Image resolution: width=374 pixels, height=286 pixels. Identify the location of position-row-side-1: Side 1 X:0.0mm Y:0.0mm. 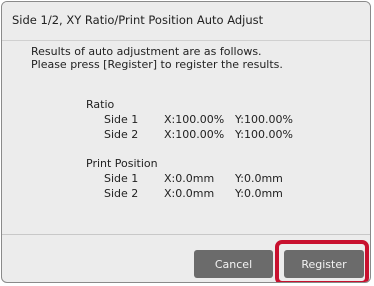
(184, 178).